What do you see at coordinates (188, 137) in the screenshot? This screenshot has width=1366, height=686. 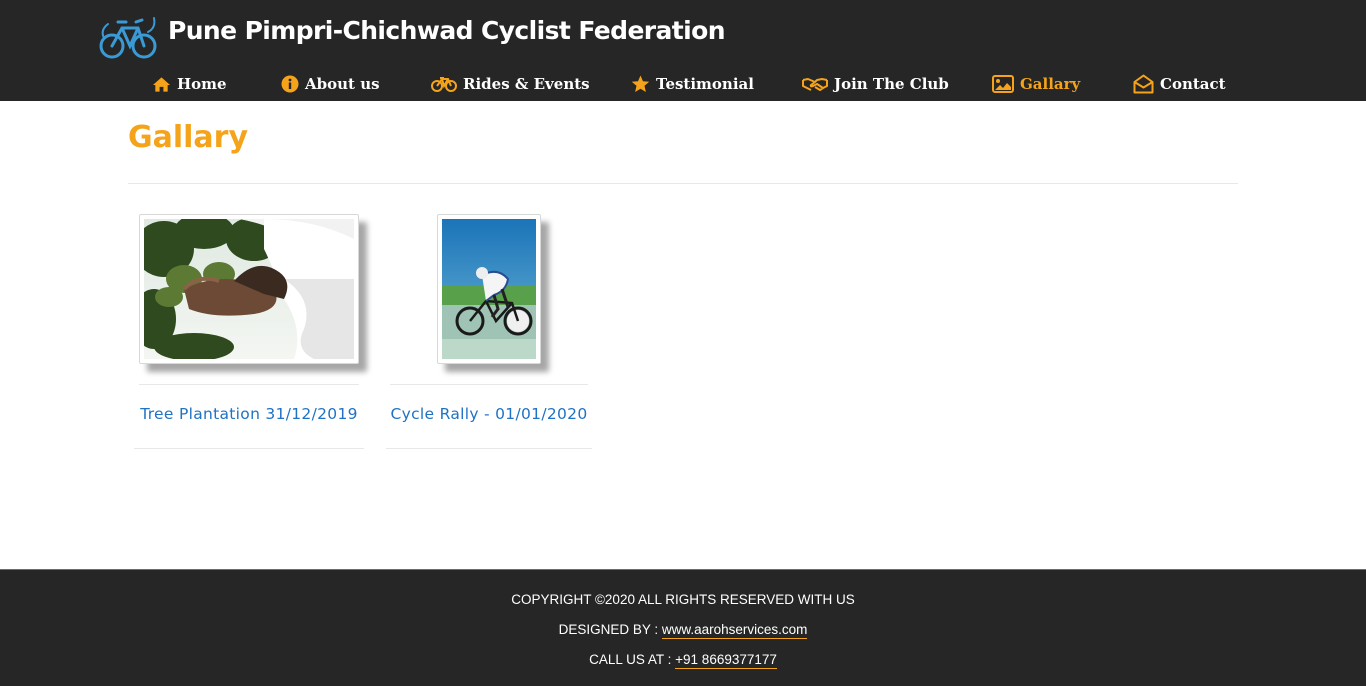 I see `page-title: Gallary` at bounding box center [188, 137].